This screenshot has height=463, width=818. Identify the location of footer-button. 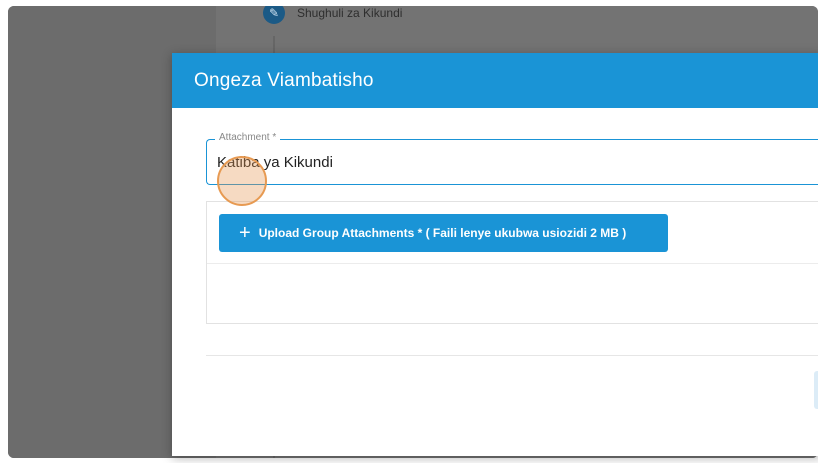
(816, 390).